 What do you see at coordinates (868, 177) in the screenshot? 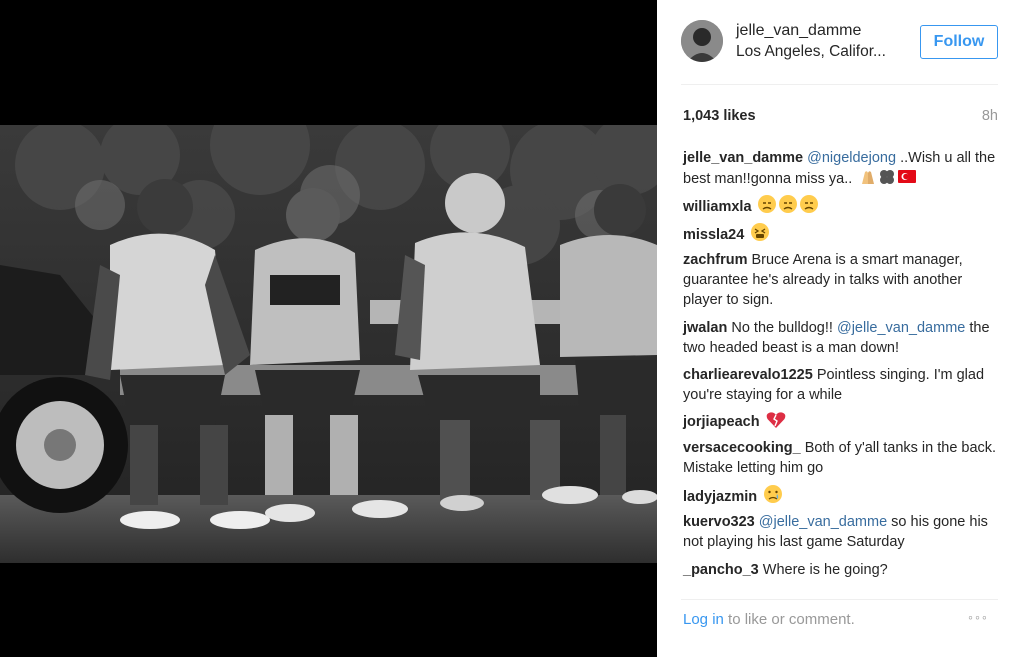
I see `pray-emoji-icon` at bounding box center [868, 177].